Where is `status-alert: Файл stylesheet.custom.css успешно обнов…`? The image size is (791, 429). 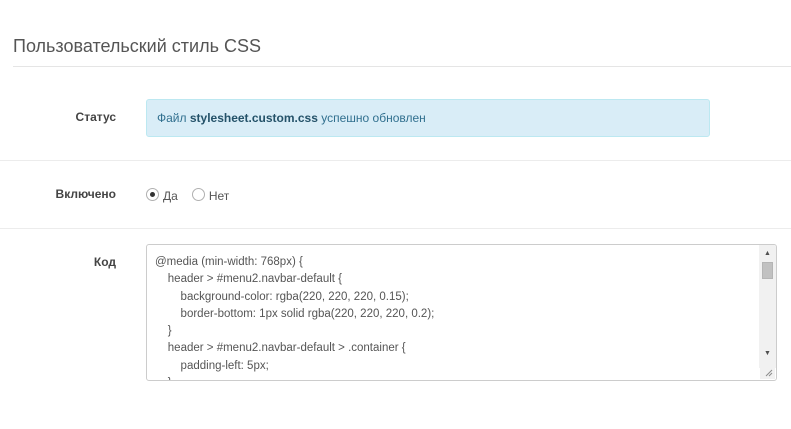
status-alert: Файл stylesheet.custom.css успешно обнов… is located at coordinates (428, 118).